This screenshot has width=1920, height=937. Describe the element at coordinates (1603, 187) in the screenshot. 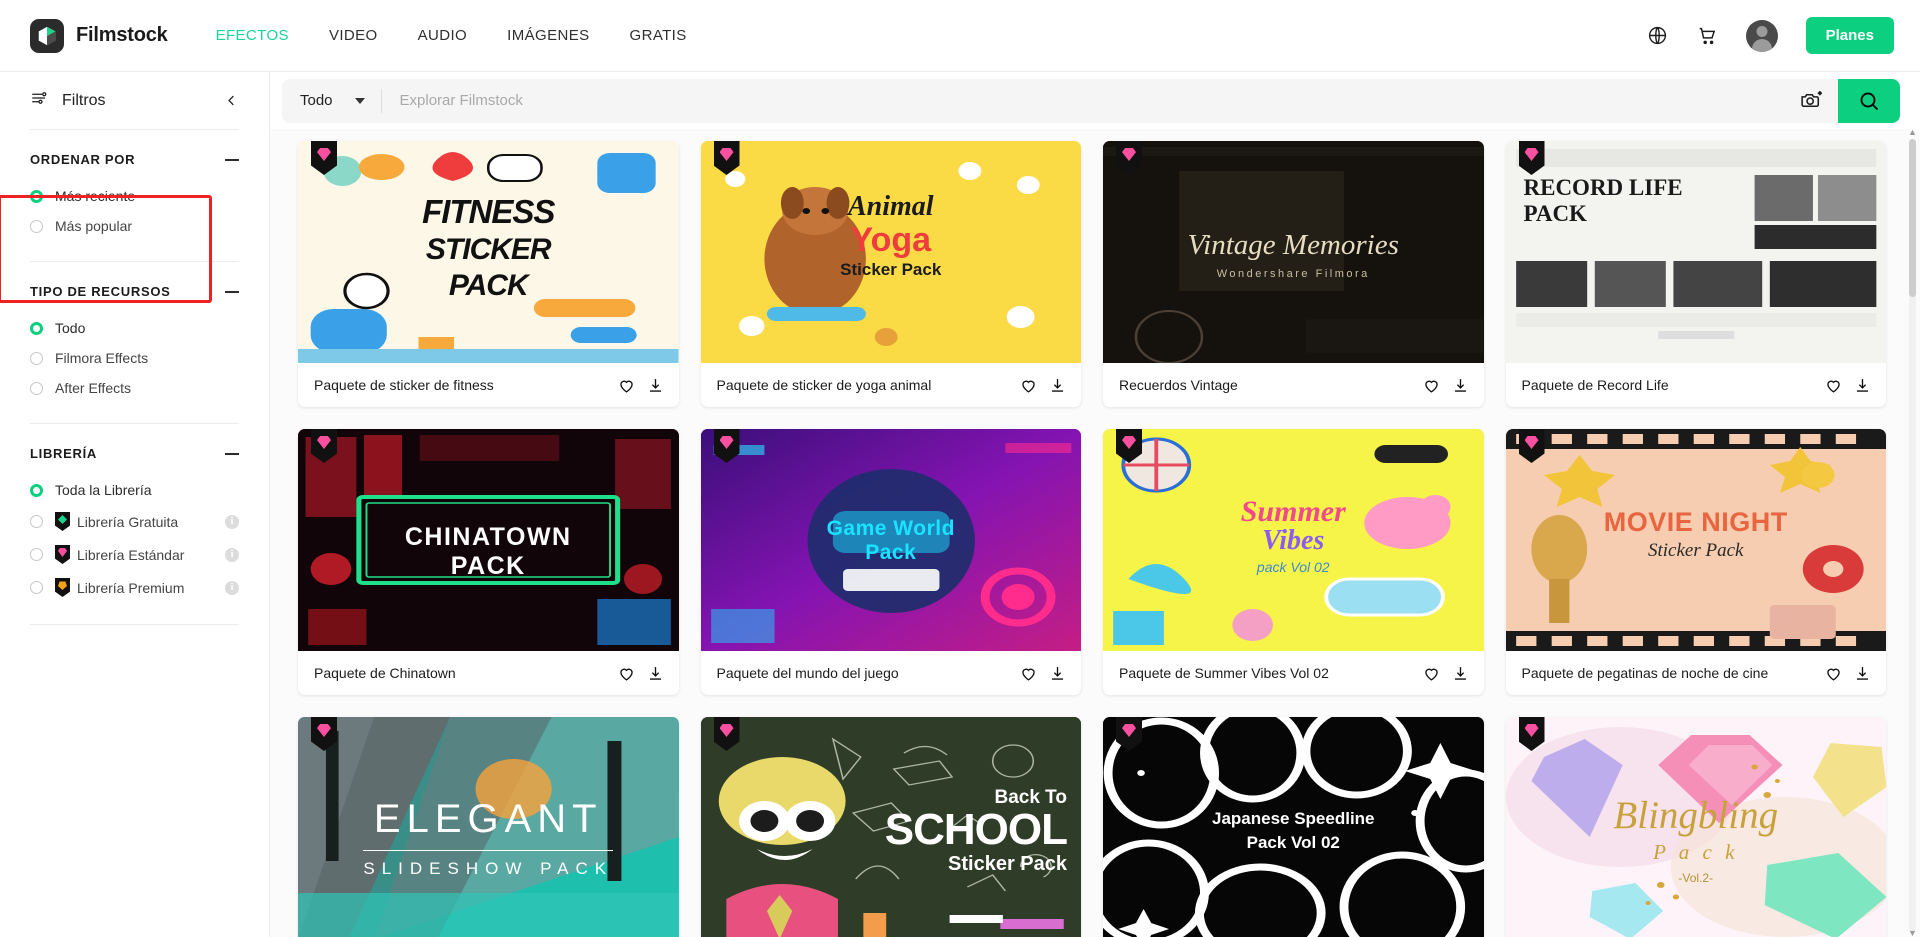

I see `thumb-art-line: RECORD LIFE` at that location.